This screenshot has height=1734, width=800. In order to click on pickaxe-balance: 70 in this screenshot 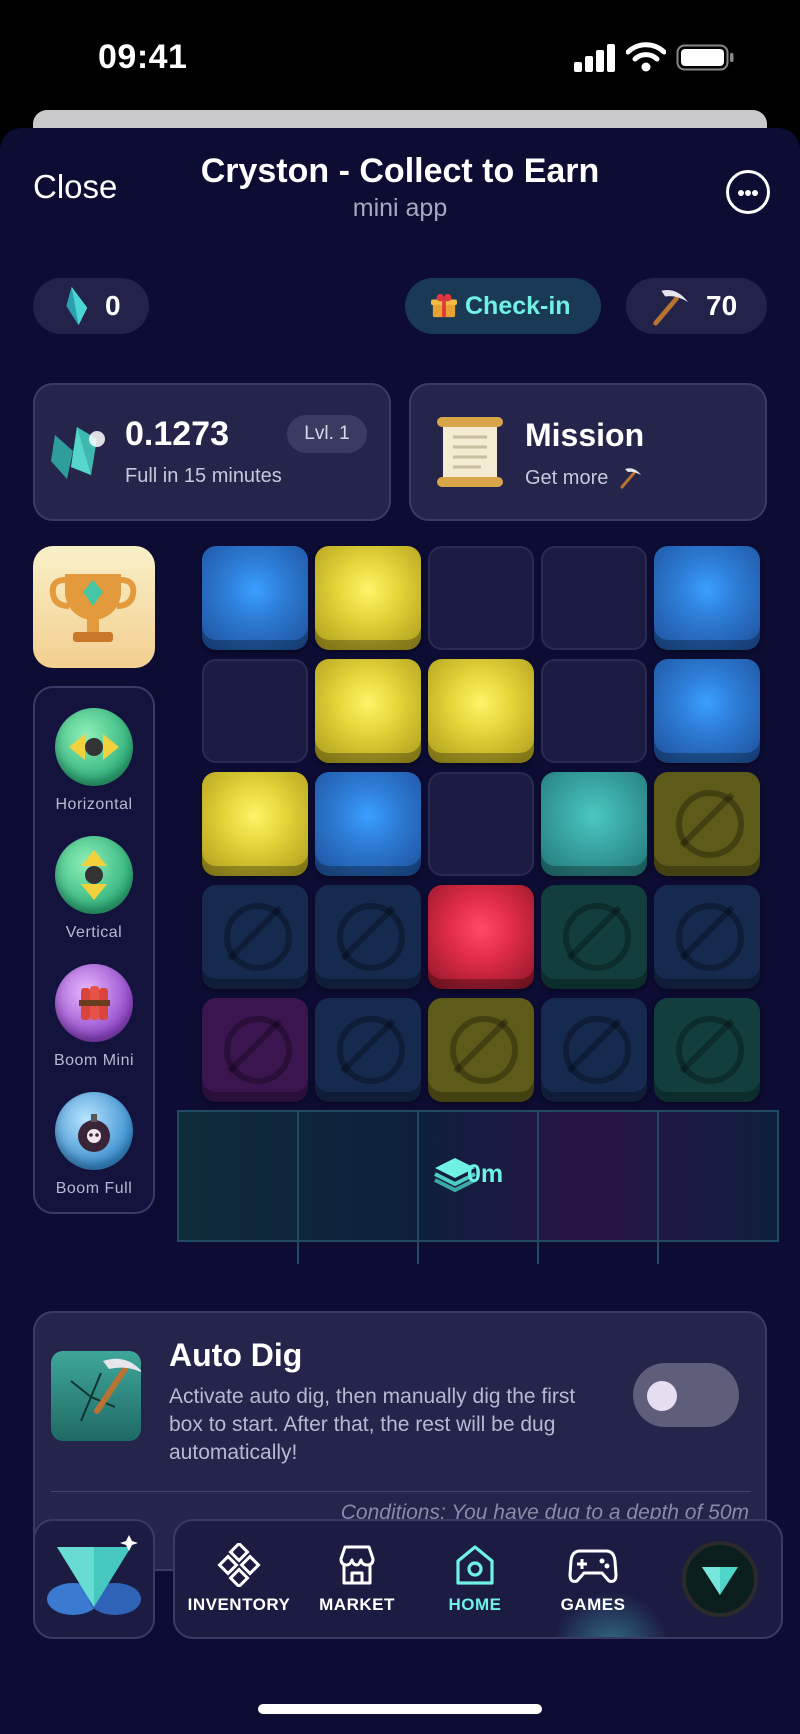, I will do `click(696, 306)`.